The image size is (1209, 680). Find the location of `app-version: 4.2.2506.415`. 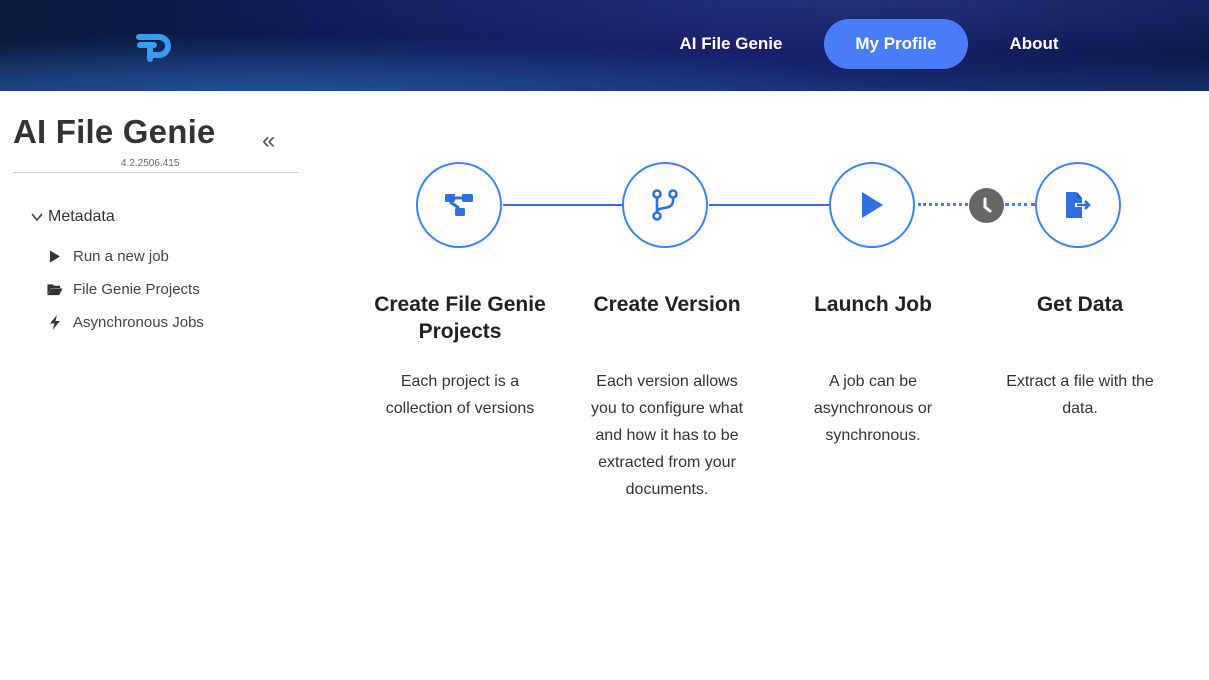

app-version: 4.2.2506.415 is located at coordinates (150, 163).